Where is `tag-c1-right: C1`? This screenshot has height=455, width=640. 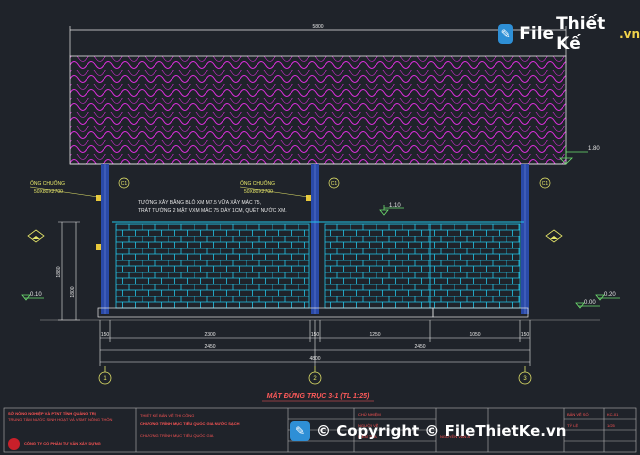
tag-c1-right: C1 is located at coordinates (545, 184).